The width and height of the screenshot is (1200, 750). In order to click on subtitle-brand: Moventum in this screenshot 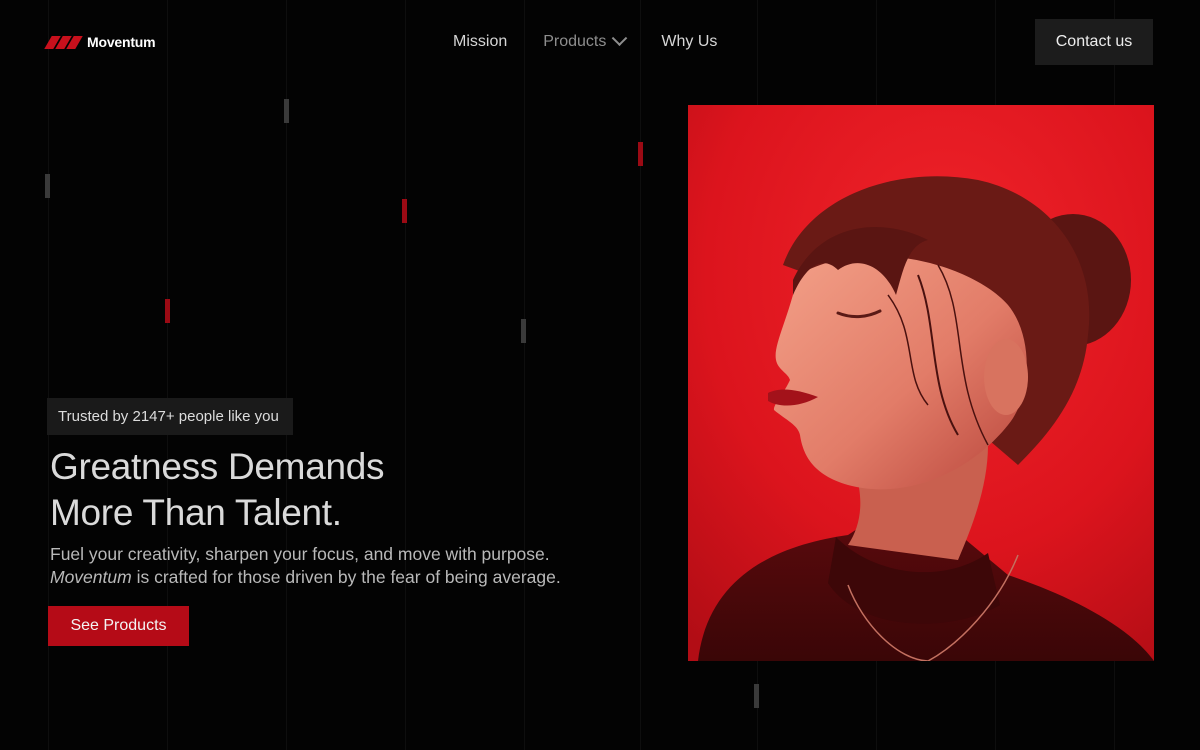, I will do `click(91, 577)`.